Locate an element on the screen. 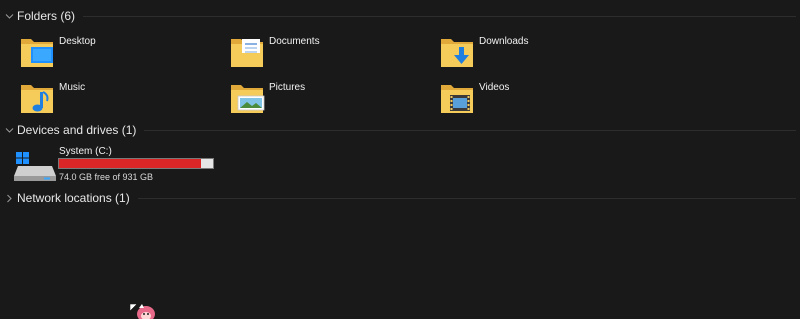 The height and width of the screenshot is (319, 800). devices-section-title: Devices and drives (1) is located at coordinates (77, 130).